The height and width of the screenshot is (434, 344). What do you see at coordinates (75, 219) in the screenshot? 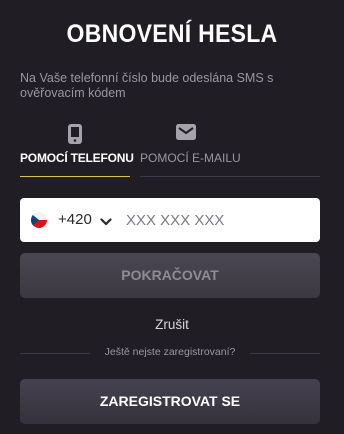
I see `country-code: +420` at bounding box center [75, 219].